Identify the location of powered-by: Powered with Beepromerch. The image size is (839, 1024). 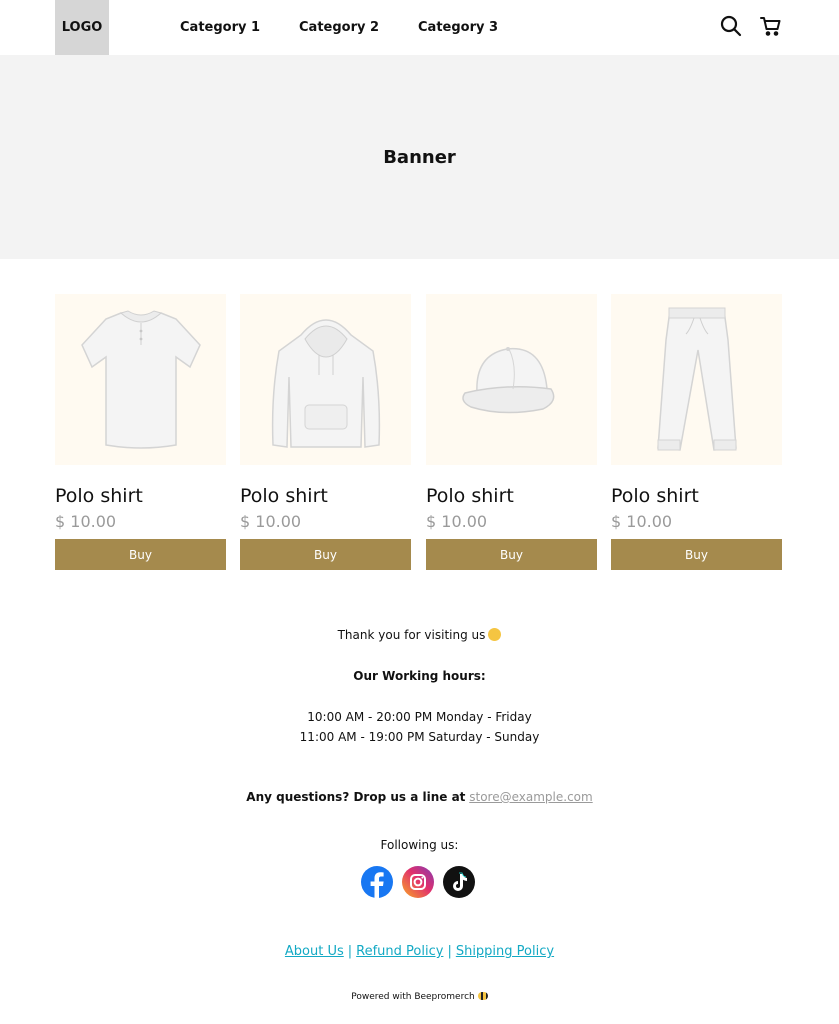
(419, 997).